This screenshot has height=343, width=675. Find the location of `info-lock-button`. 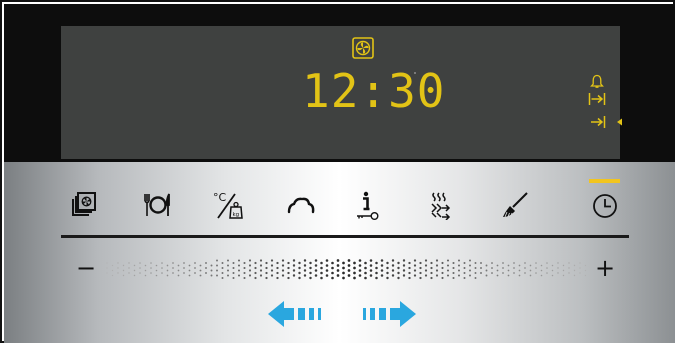

info-lock-button is located at coordinates (368, 205).